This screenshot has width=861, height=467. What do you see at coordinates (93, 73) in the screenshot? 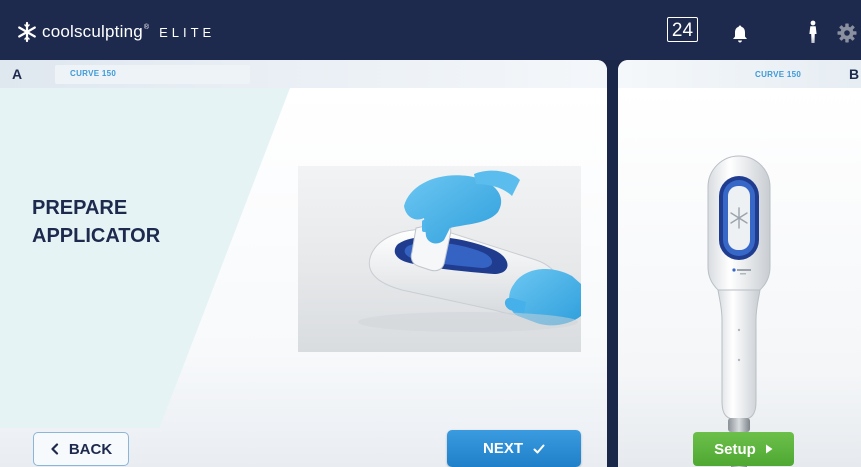
I see `panel-a-device-name: CURVE 150` at bounding box center [93, 73].